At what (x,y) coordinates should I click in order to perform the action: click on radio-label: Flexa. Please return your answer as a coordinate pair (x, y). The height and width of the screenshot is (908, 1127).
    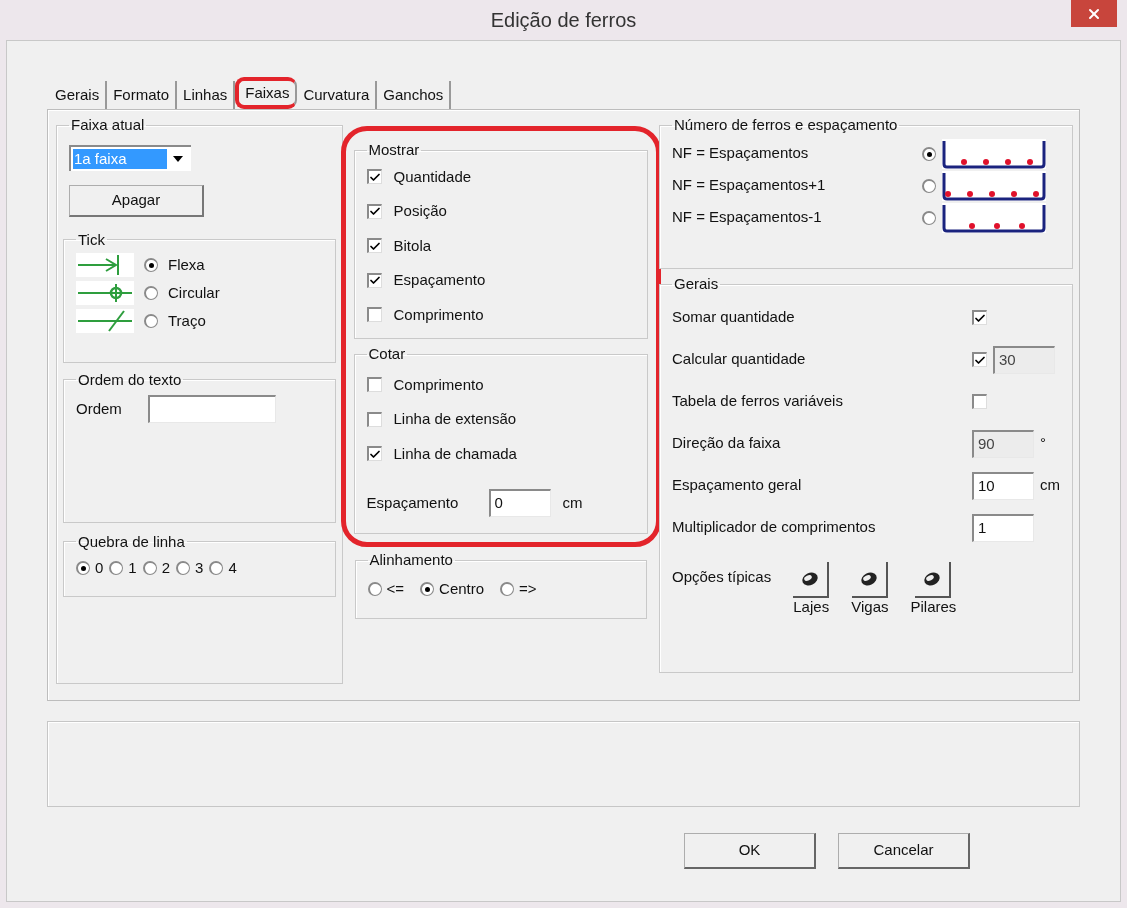
    Looking at the image, I should click on (186, 264).